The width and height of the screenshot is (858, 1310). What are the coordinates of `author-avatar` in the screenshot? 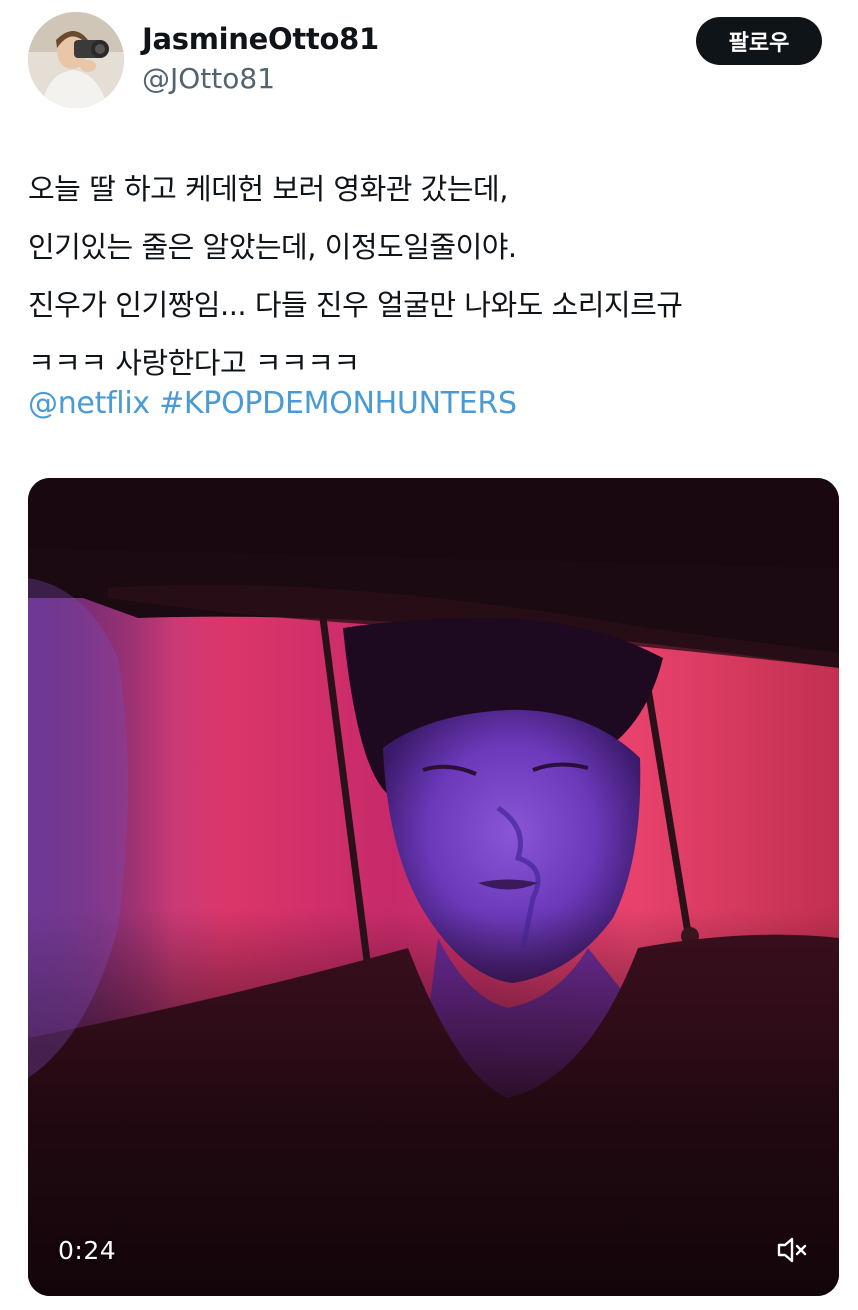 It's located at (76, 60).